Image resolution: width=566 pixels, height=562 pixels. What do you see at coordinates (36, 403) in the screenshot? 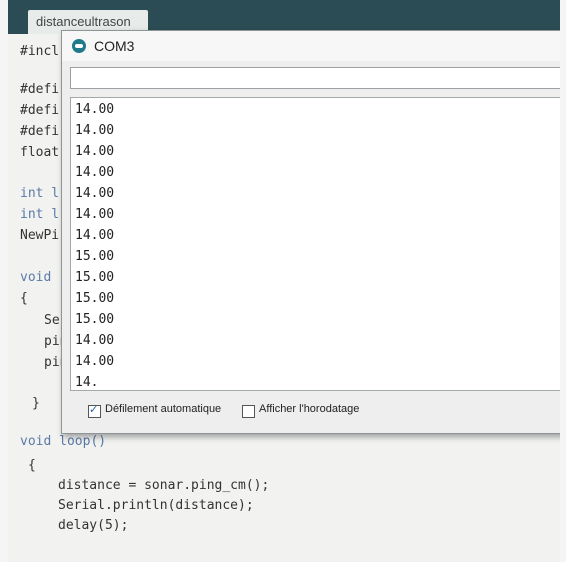
I see `code-line: }` at bounding box center [36, 403].